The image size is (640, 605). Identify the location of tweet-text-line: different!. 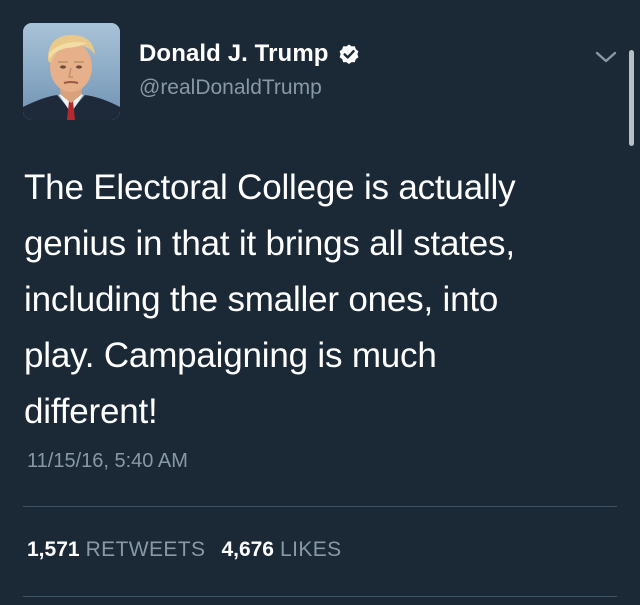
(91, 411).